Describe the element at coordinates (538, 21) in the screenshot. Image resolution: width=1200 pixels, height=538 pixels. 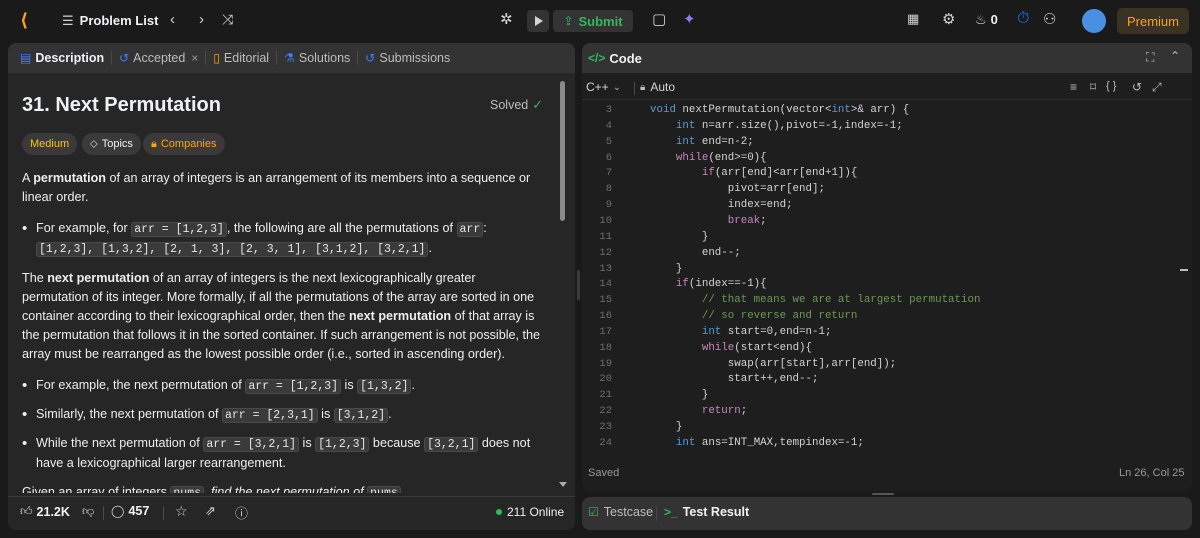
I see `run-button` at that location.